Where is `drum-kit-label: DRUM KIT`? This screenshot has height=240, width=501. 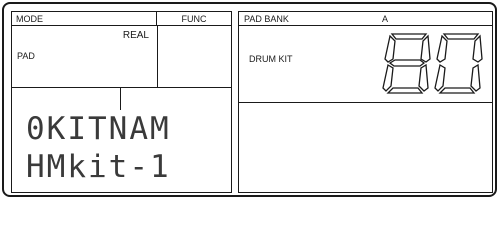
drum-kit-label: DRUM KIT is located at coordinates (271, 59).